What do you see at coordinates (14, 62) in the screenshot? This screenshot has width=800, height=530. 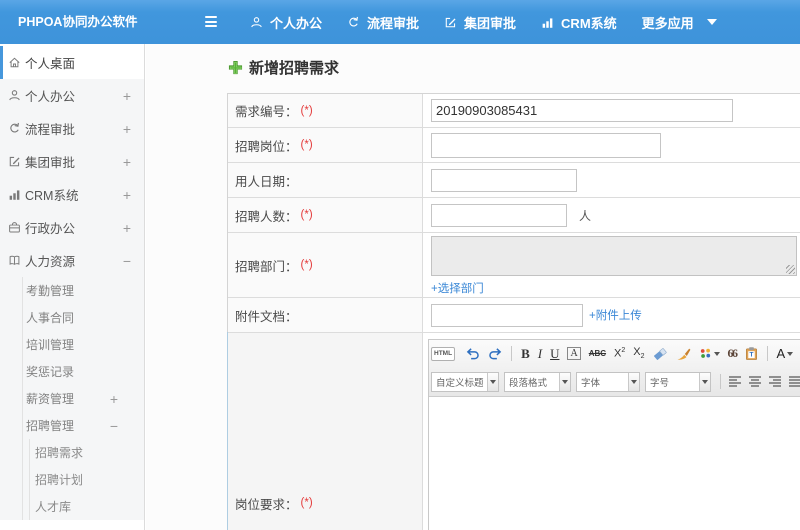 I see `home-icon` at bounding box center [14, 62].